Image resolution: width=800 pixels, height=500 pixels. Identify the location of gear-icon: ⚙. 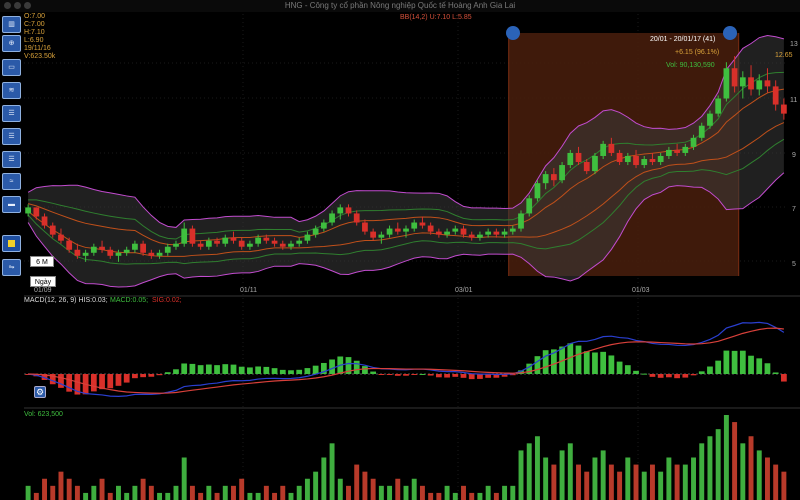
(40, 392).